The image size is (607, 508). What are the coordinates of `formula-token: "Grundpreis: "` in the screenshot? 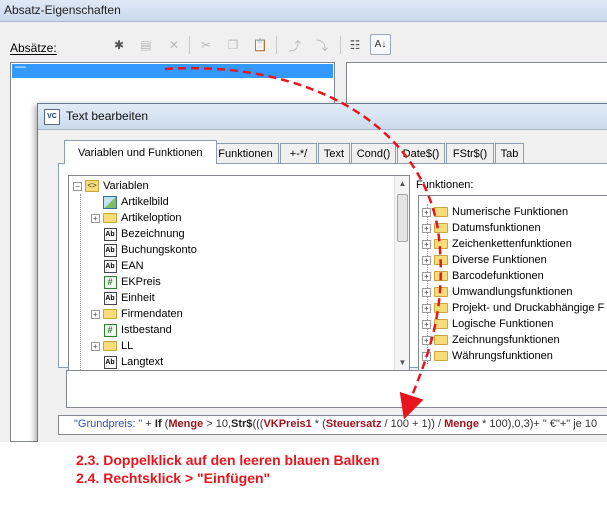 It's located at (108, 424).